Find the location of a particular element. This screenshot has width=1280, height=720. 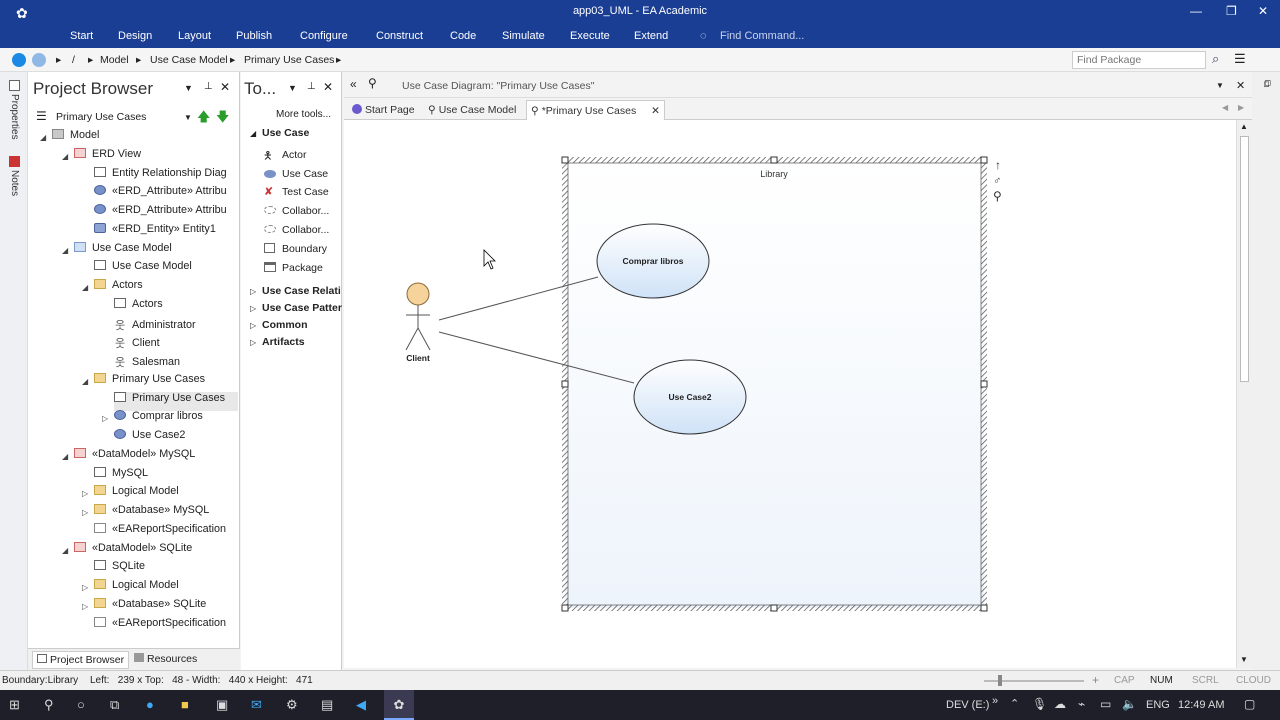

quicklink-arrow-icon: ↑ is located at coordinates (998, 165).